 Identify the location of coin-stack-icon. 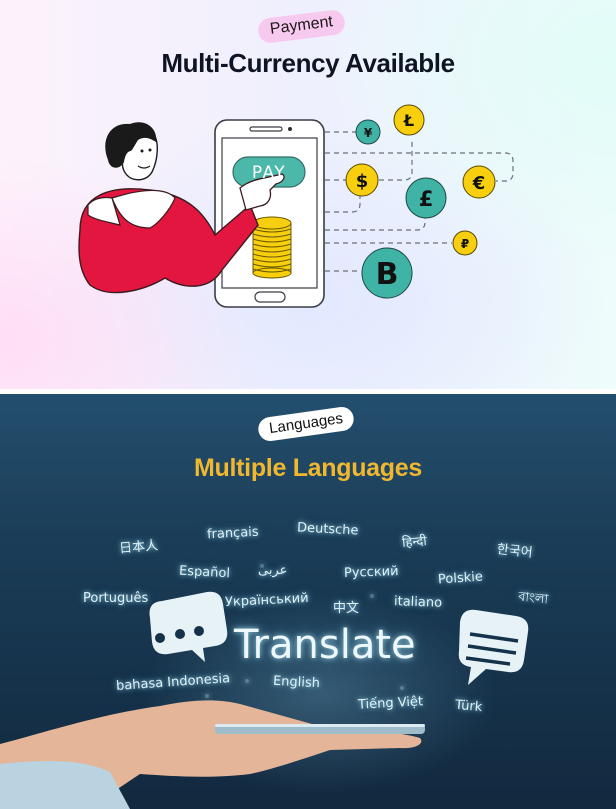
(272, 247).